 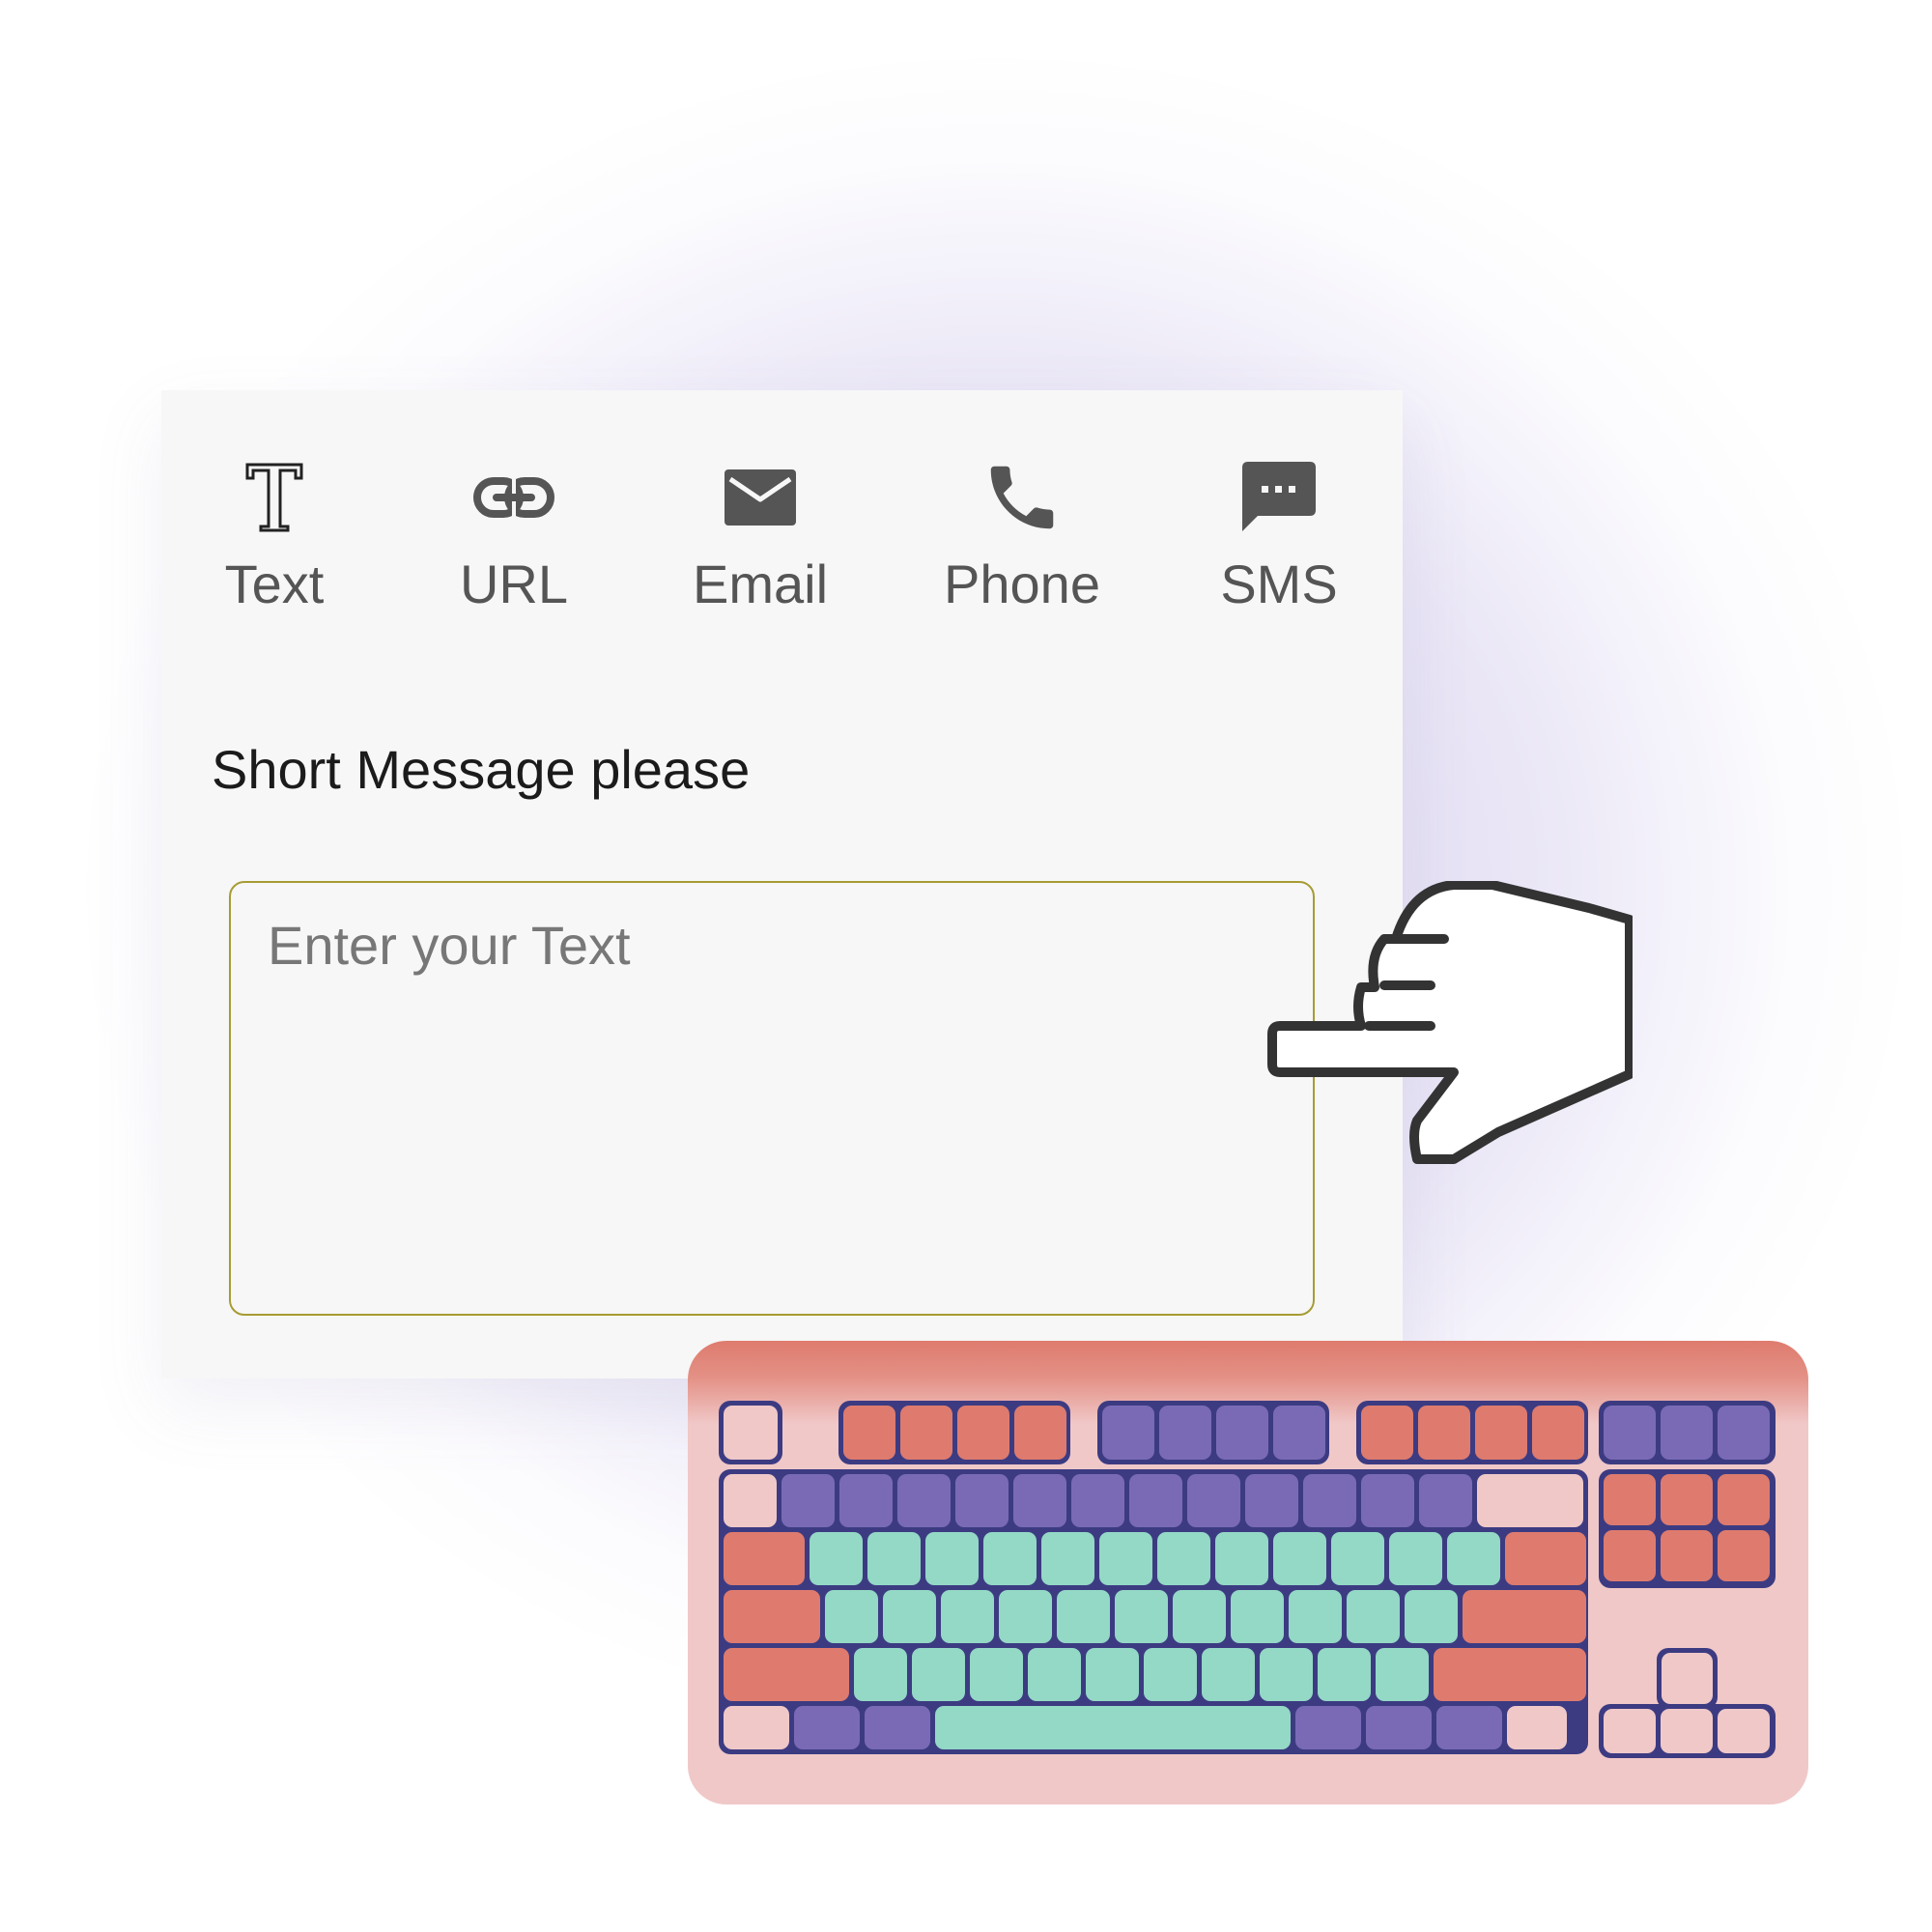 I want to click on pointing-hand-icon, so click(x=1450, y=1022).